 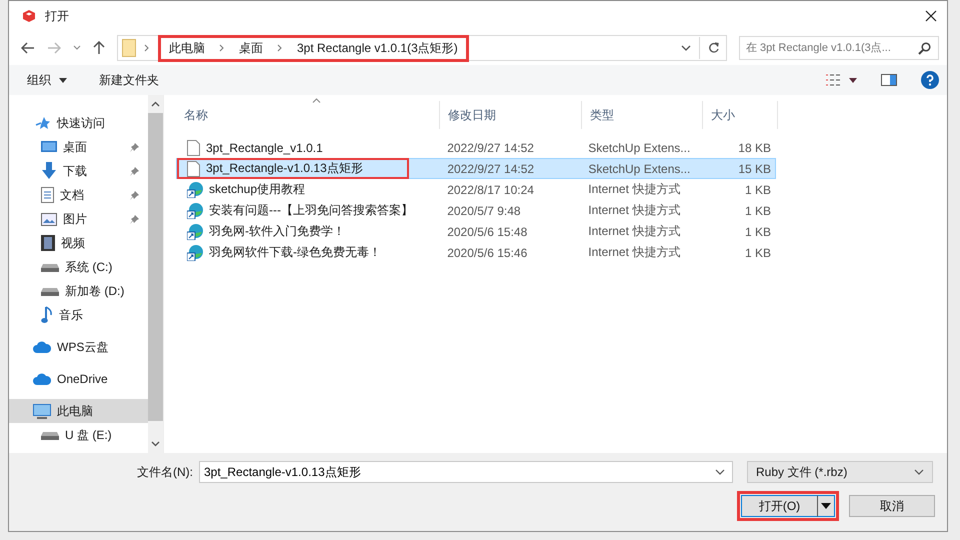 I want to click on file-row: sketchup使用教程 2022/8/17 10:24 Internet 快捷方式 1 KB, so click(x=476, y=189).